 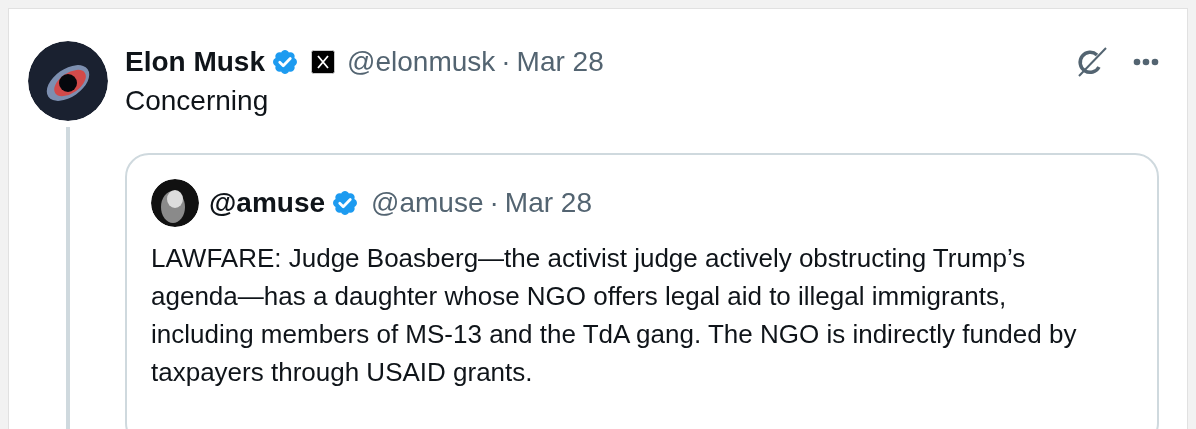 What do you see at coordinates (197, 101) in the screenshot?
I see `post-text: Concerning` at bounding box center [197, 101].